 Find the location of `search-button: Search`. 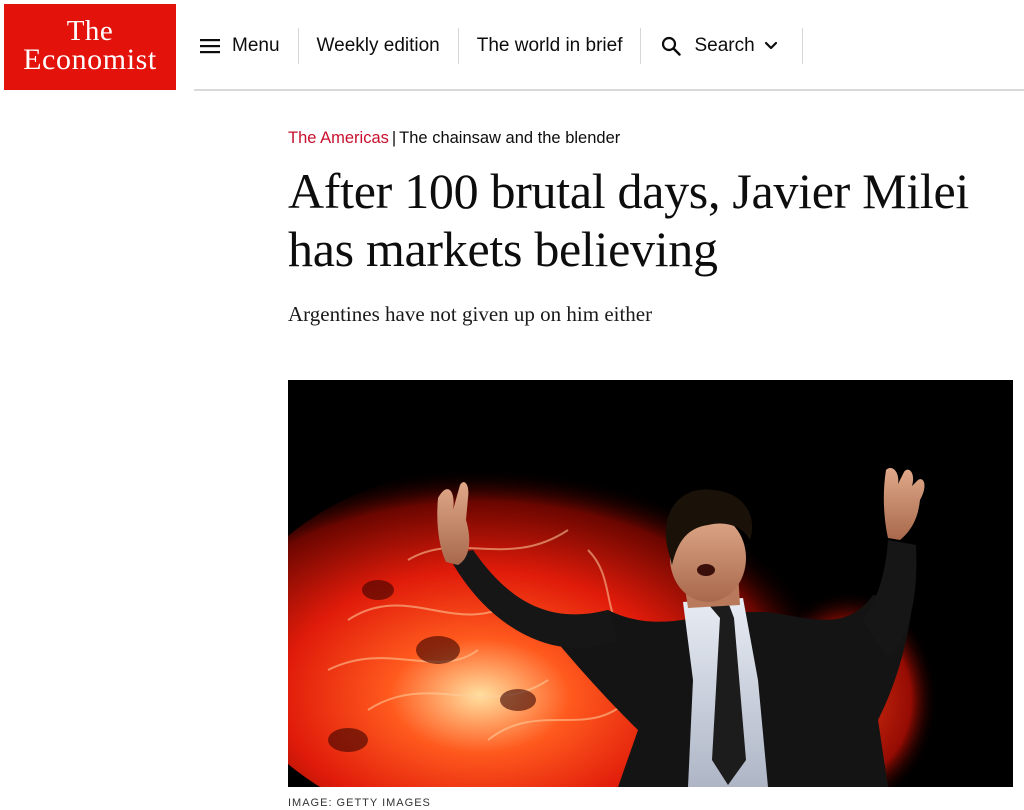

search-button: Search is located at coordinates (721, 46).